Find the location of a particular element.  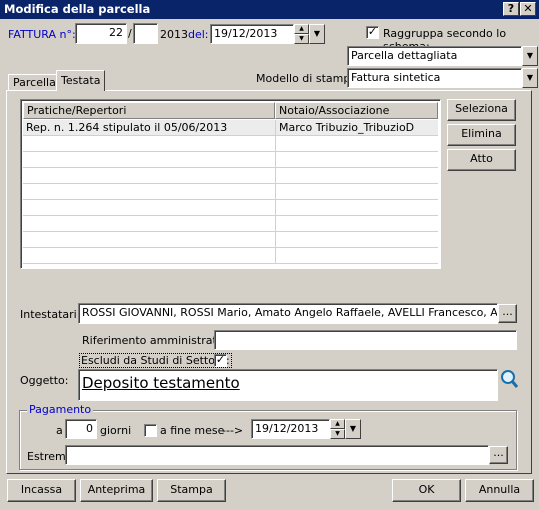

print-model-label: Modello di stampa: is located at coordinates (308, 78).